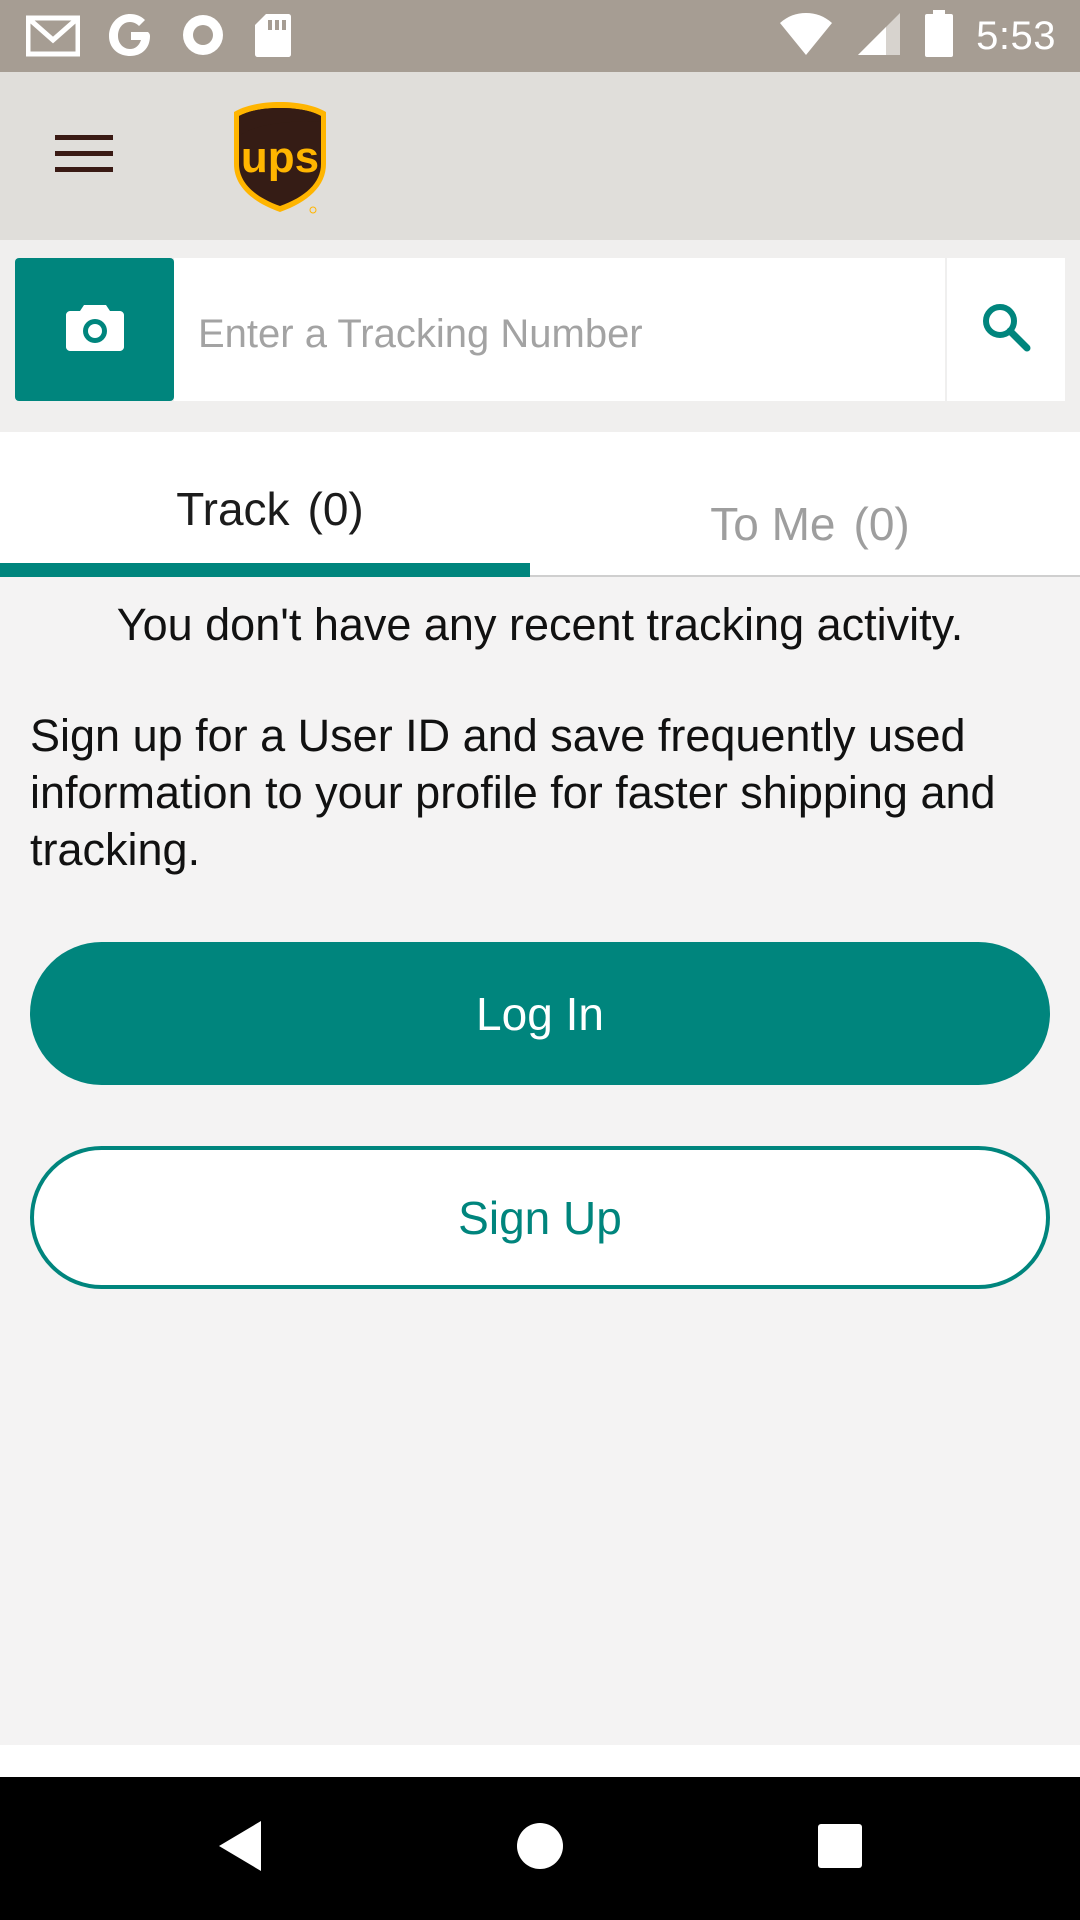 The width and height of the screenshot is (1080, 1920). I want to click on tracking-search-bar, so click(540, 336).